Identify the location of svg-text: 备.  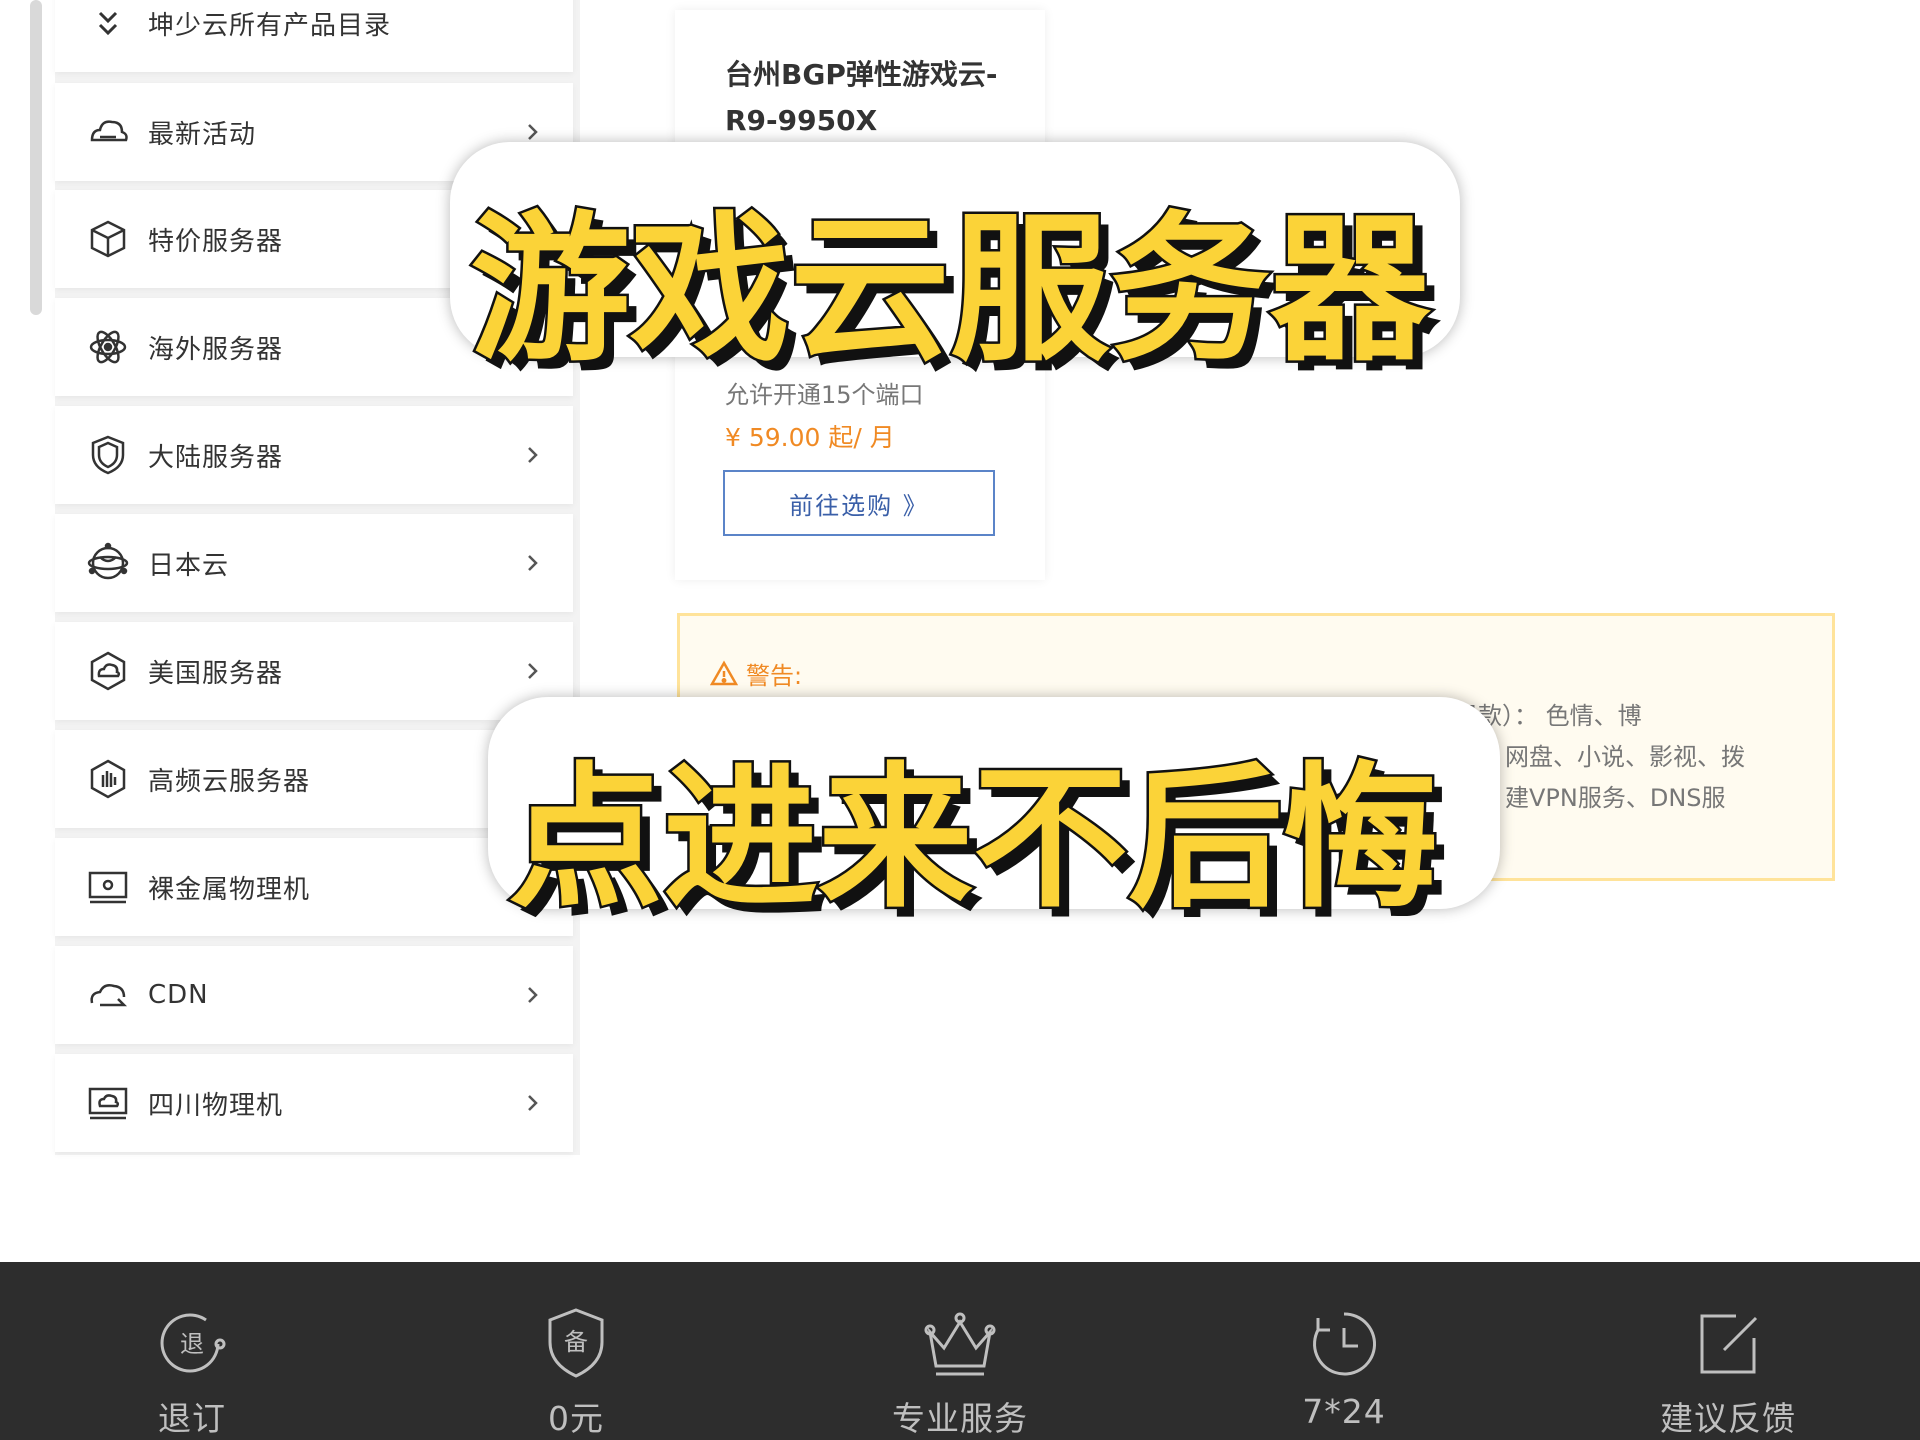
(576, 1342).